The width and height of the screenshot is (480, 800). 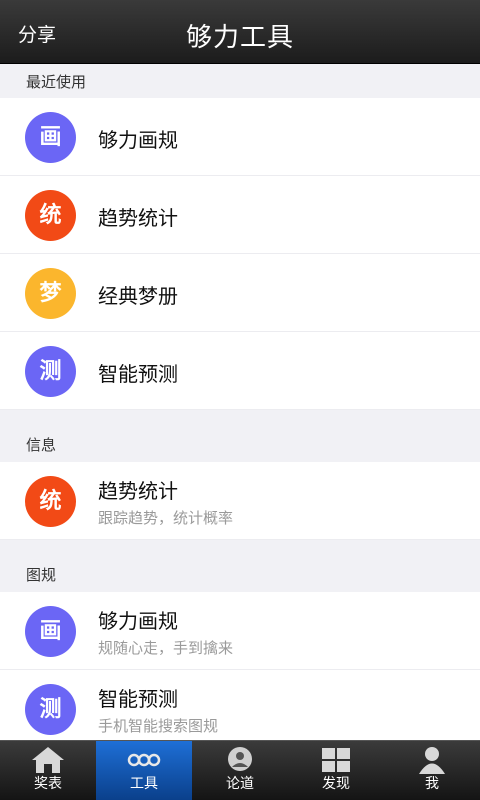 What do you see at coordinates (48, 760) in the screenshot?
I see `home-icon` at bounding box center [48, 760].